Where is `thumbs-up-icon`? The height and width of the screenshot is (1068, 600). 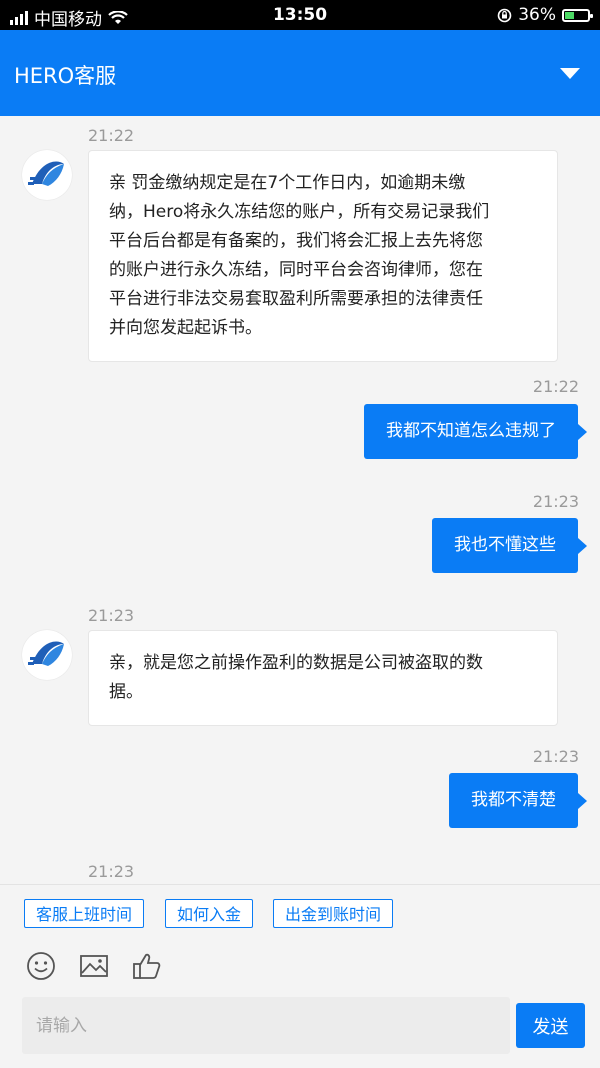
thumbs-up-icon is located at coordinates (147, 966).